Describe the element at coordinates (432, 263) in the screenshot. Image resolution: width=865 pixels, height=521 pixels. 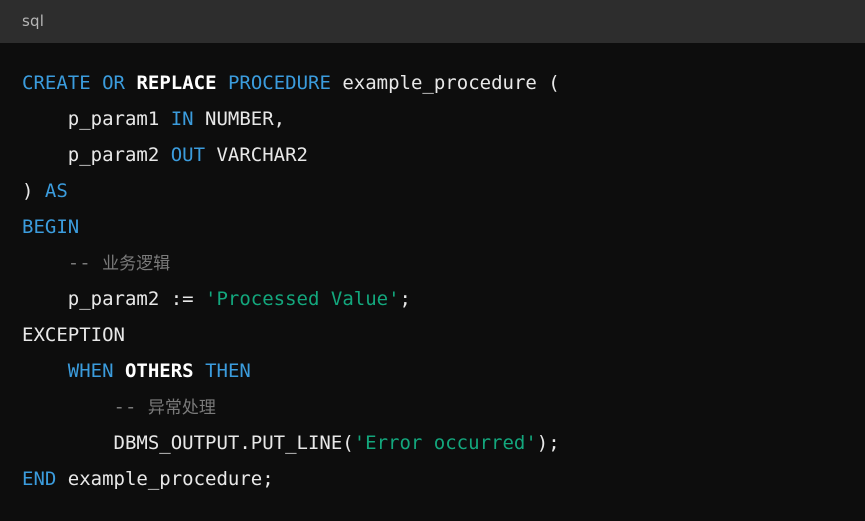
I see `code-line: -- 业务逻辑` at that location.